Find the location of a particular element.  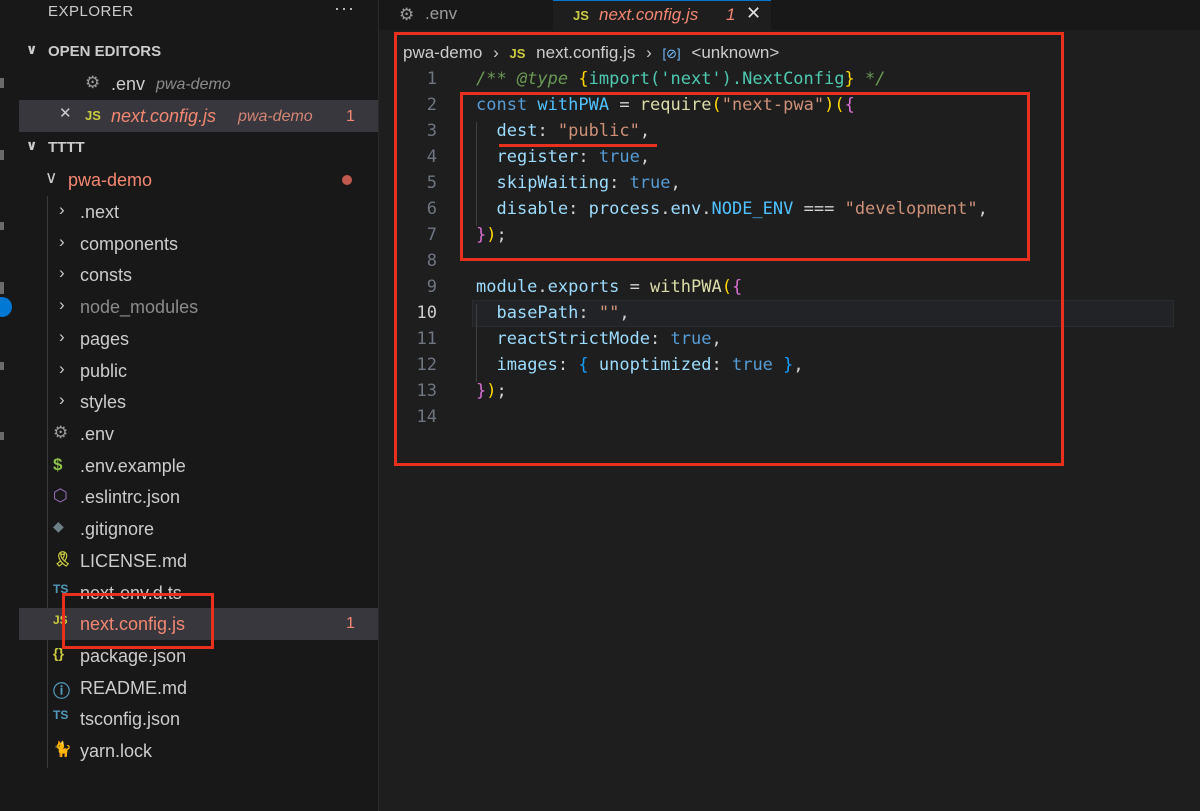

folder-name: node_modules is located at coordinates (139, 307).